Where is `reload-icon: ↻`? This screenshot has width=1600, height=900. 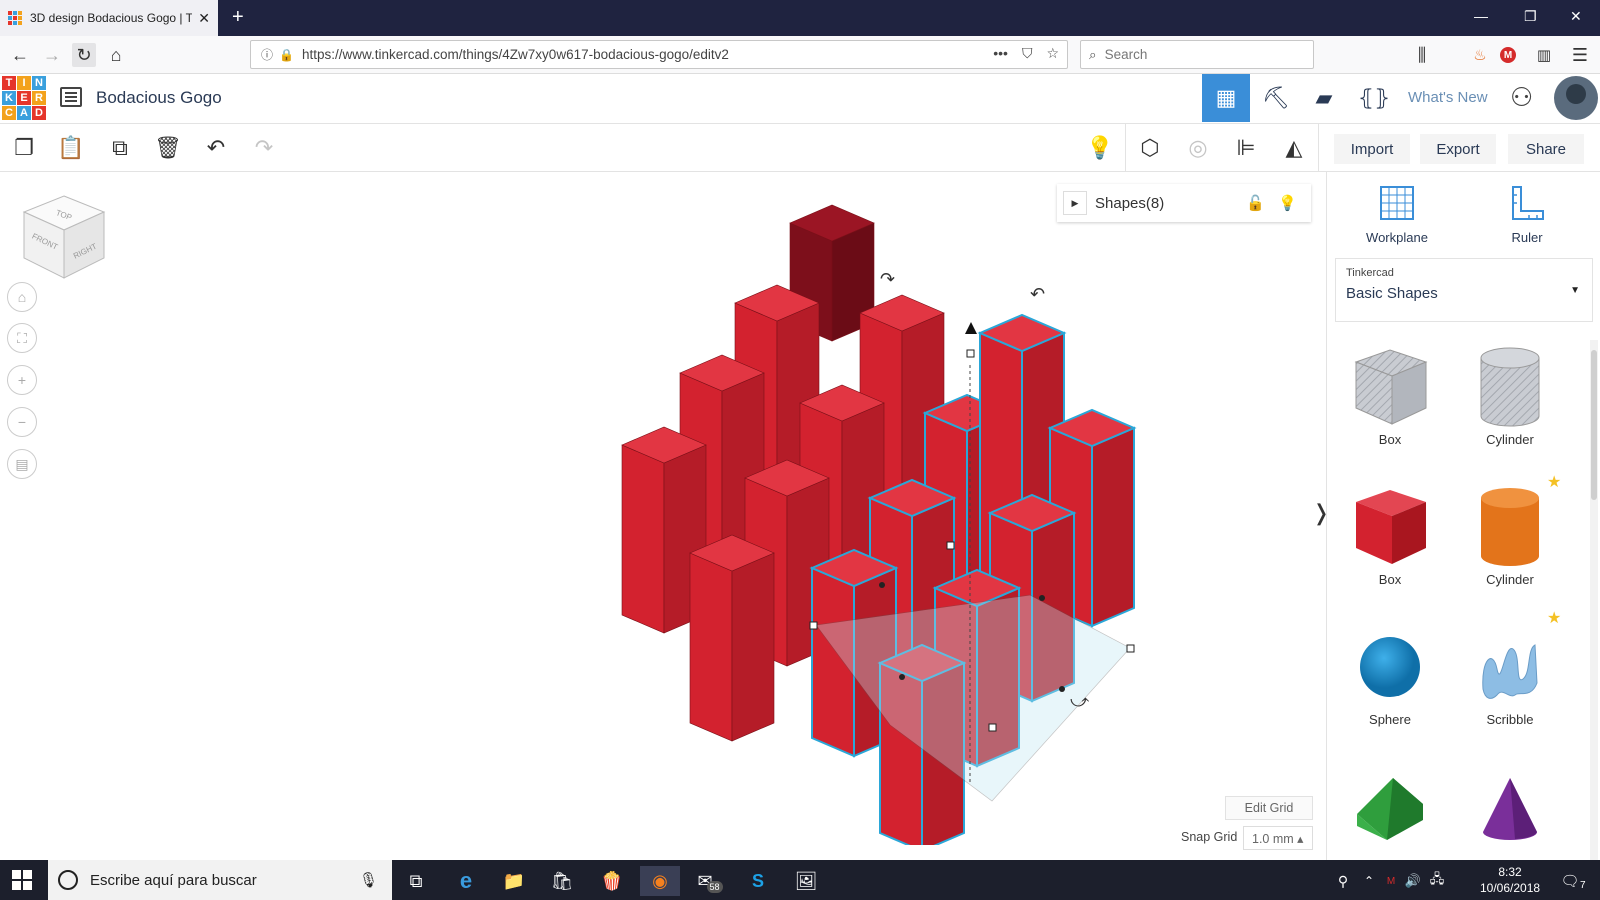
reload-icon: ↻ is located at coordinates (84, 55).